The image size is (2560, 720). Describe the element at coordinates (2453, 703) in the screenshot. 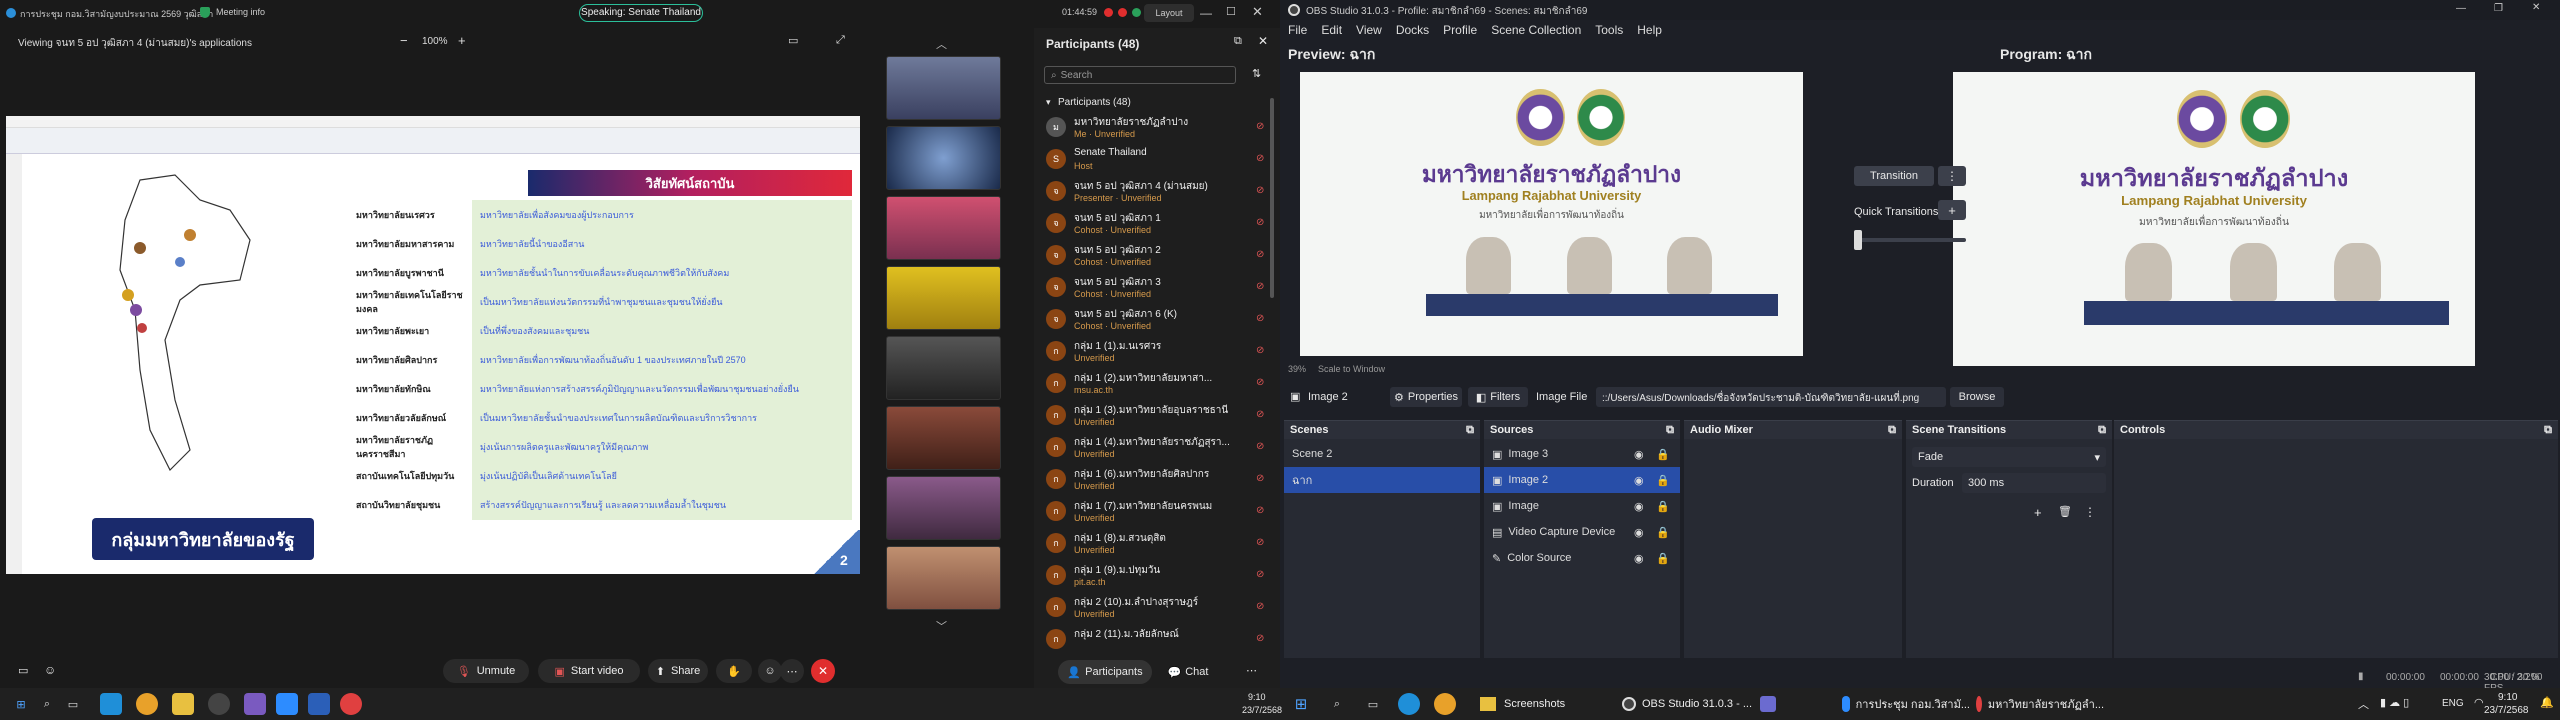

I see `language-indicator: ENG` at that location.